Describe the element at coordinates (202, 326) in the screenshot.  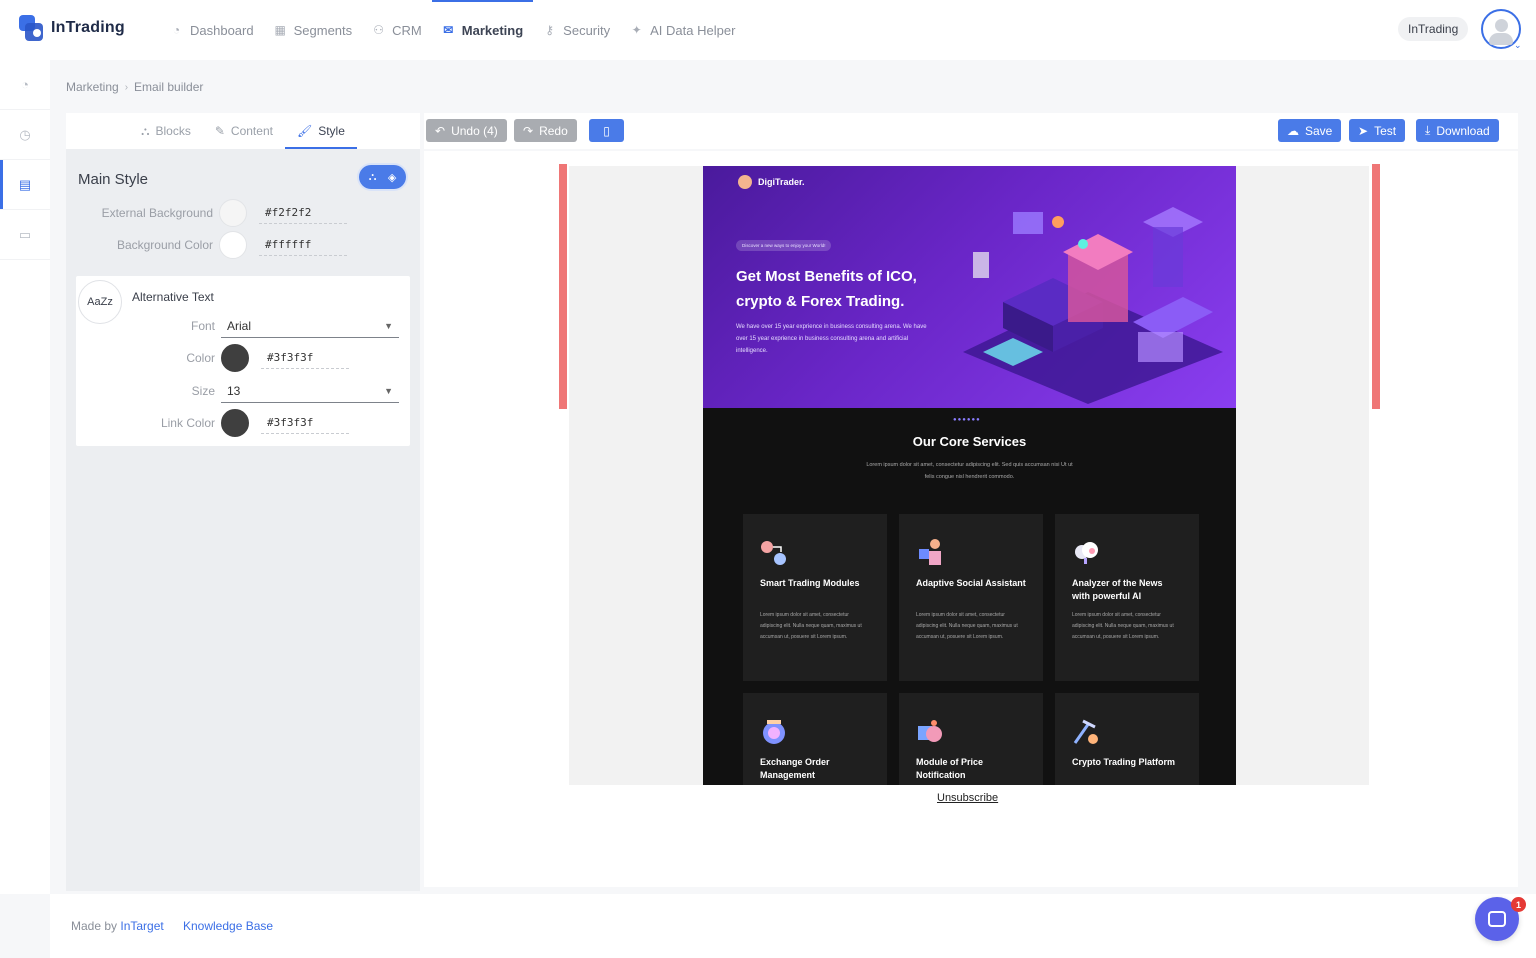
I see `font-label: Font` at that location.